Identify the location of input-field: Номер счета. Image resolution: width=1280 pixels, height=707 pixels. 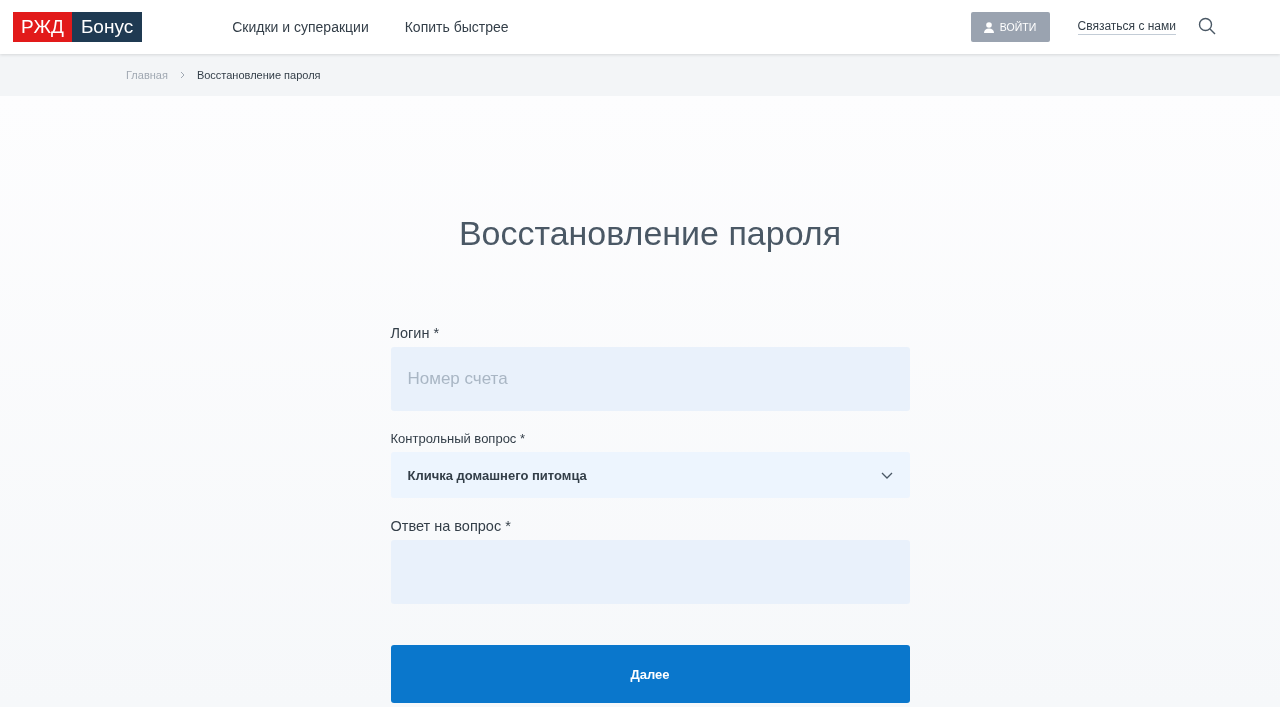
(650, 379).